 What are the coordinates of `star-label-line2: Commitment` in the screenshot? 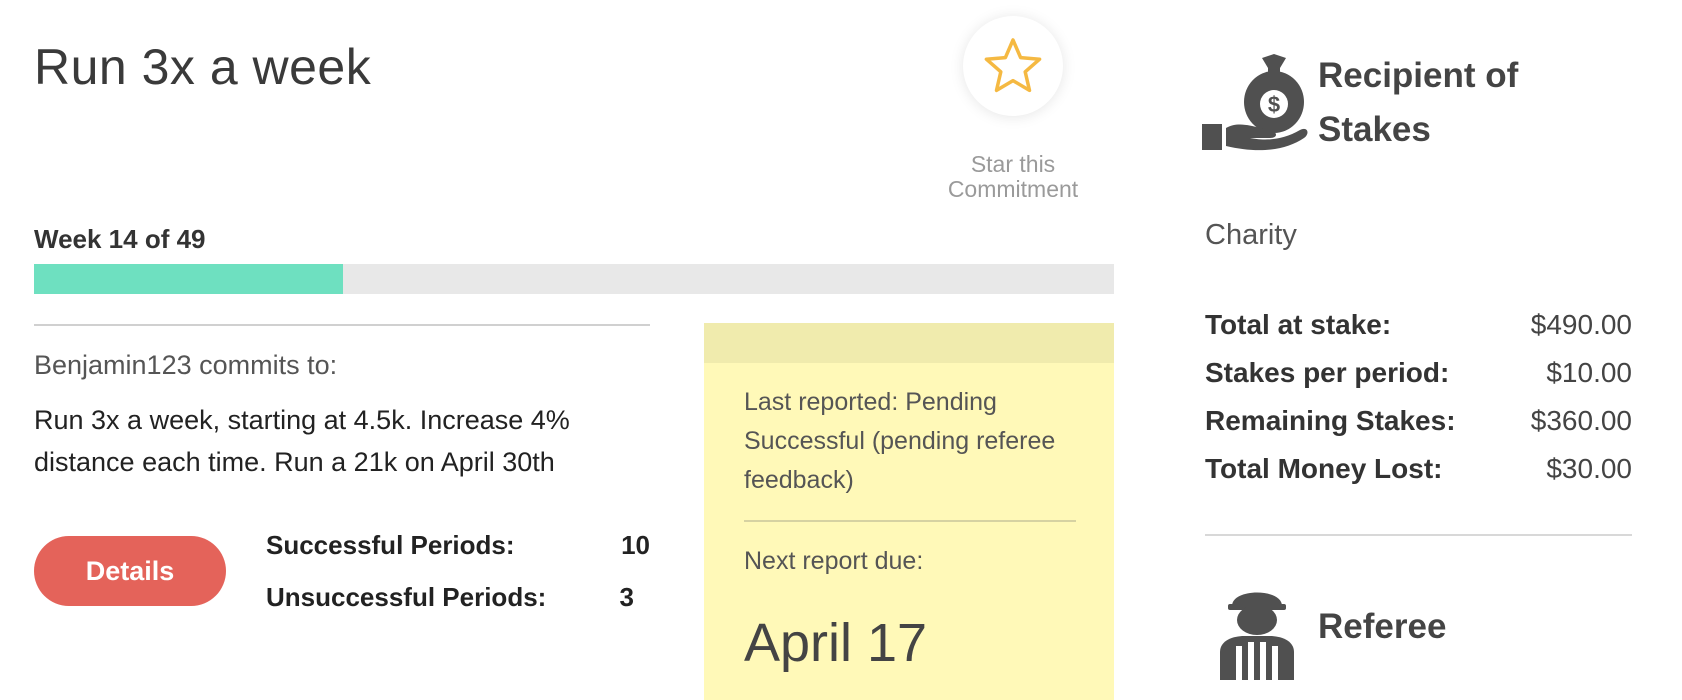 It's located at (1013, 189).